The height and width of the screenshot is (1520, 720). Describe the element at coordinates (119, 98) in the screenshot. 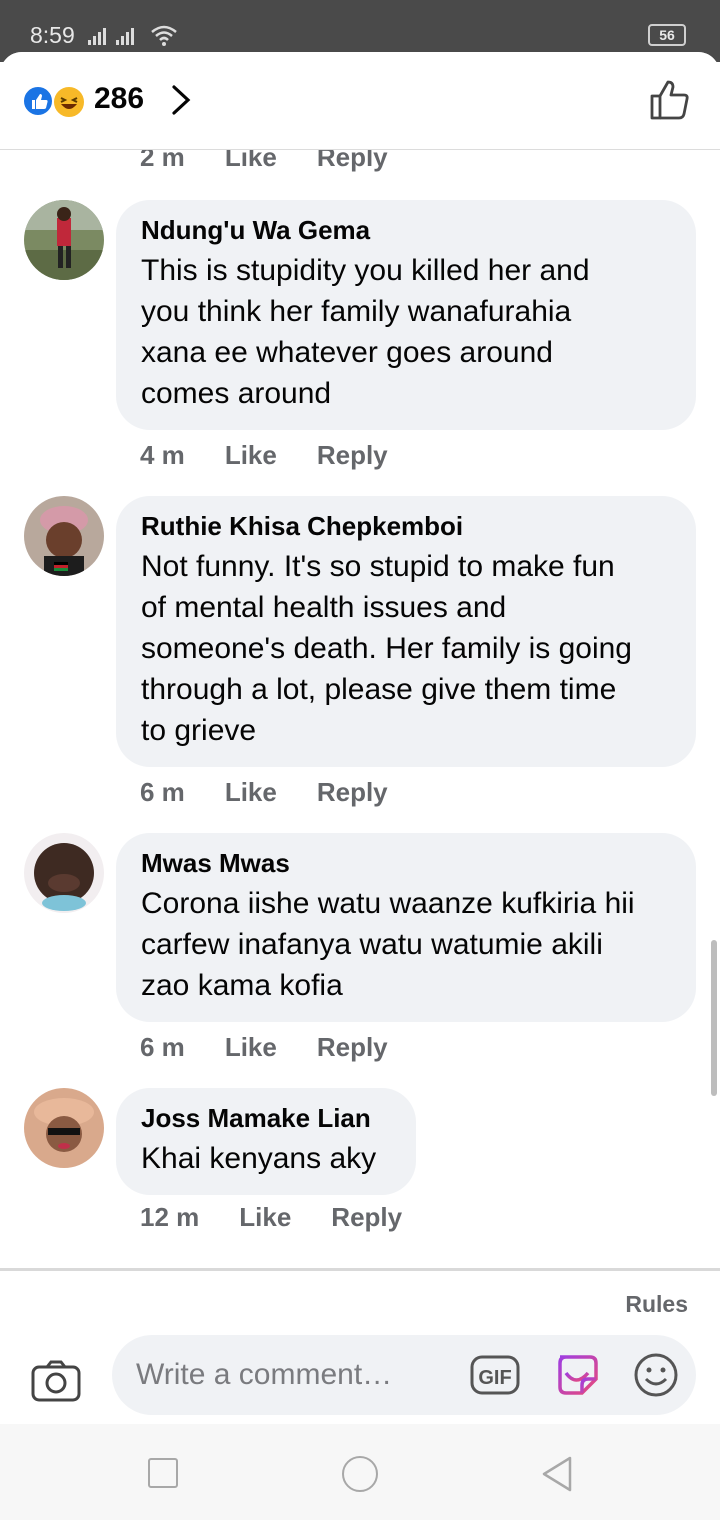

I see `reaction-count: 286` at that location.